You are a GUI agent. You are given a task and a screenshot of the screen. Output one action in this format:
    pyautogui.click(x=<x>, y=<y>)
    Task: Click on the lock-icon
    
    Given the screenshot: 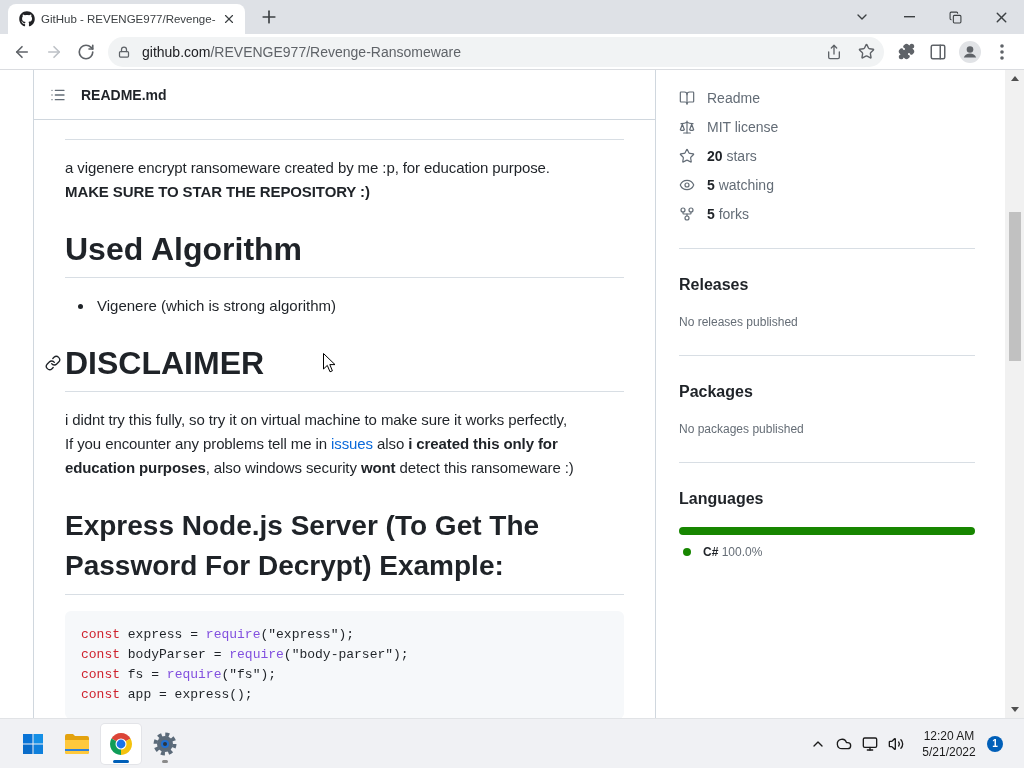 What is the action you would take?
    pyautogui.click(x=124, y=51)
    